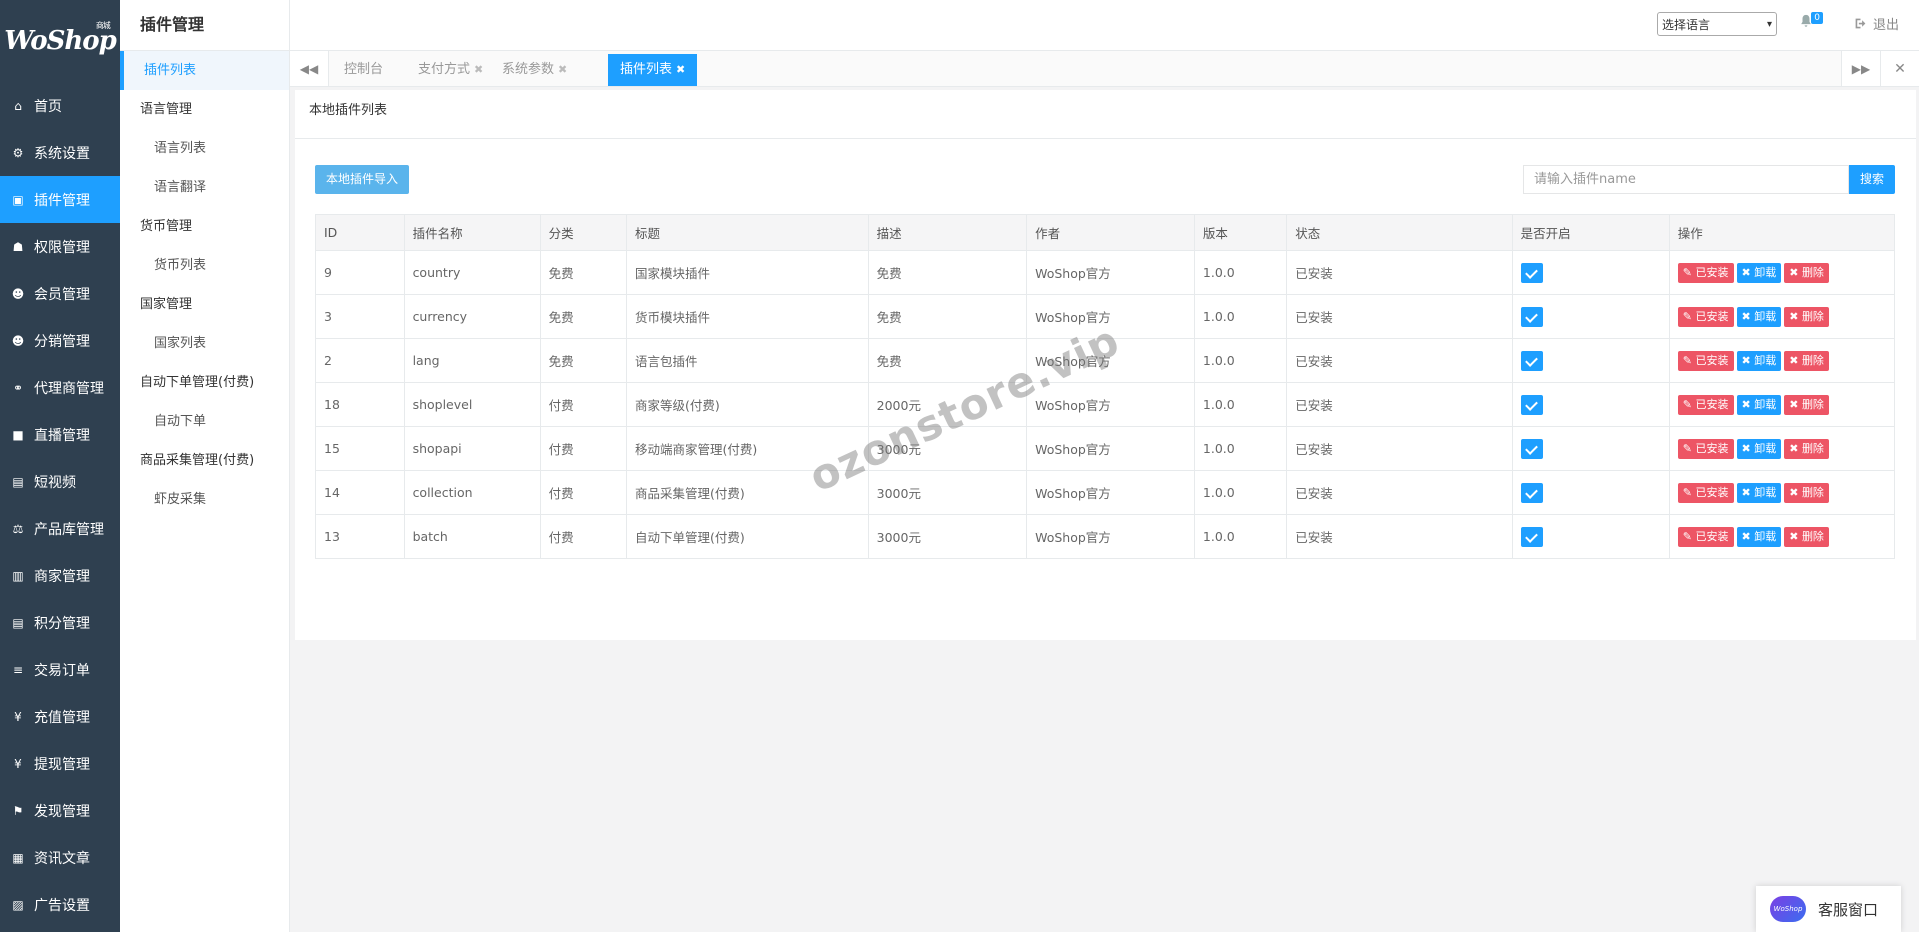 The image size is (1919, 932). What do you see at coordinates (1590, 448) in the screenshot?
I see `enabled-cell` at bounding box center [1590, 448].